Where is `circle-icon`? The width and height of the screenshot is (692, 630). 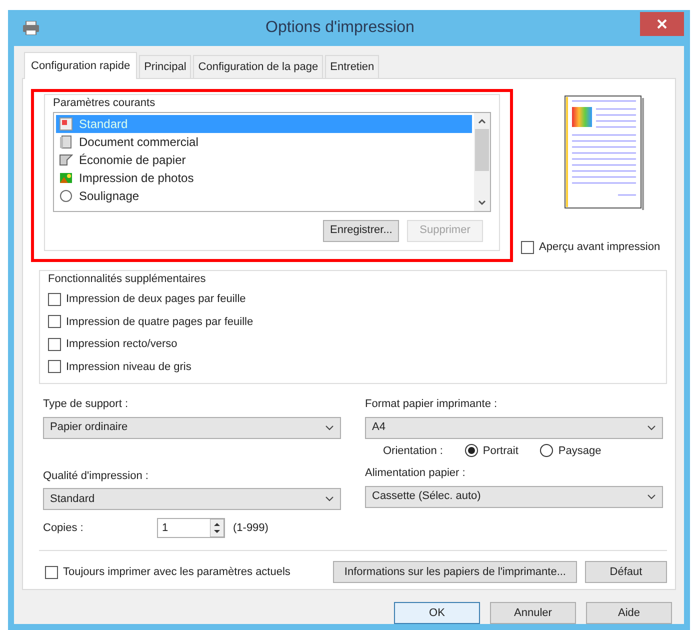
circle-icon is located at coordinates (66, 195).